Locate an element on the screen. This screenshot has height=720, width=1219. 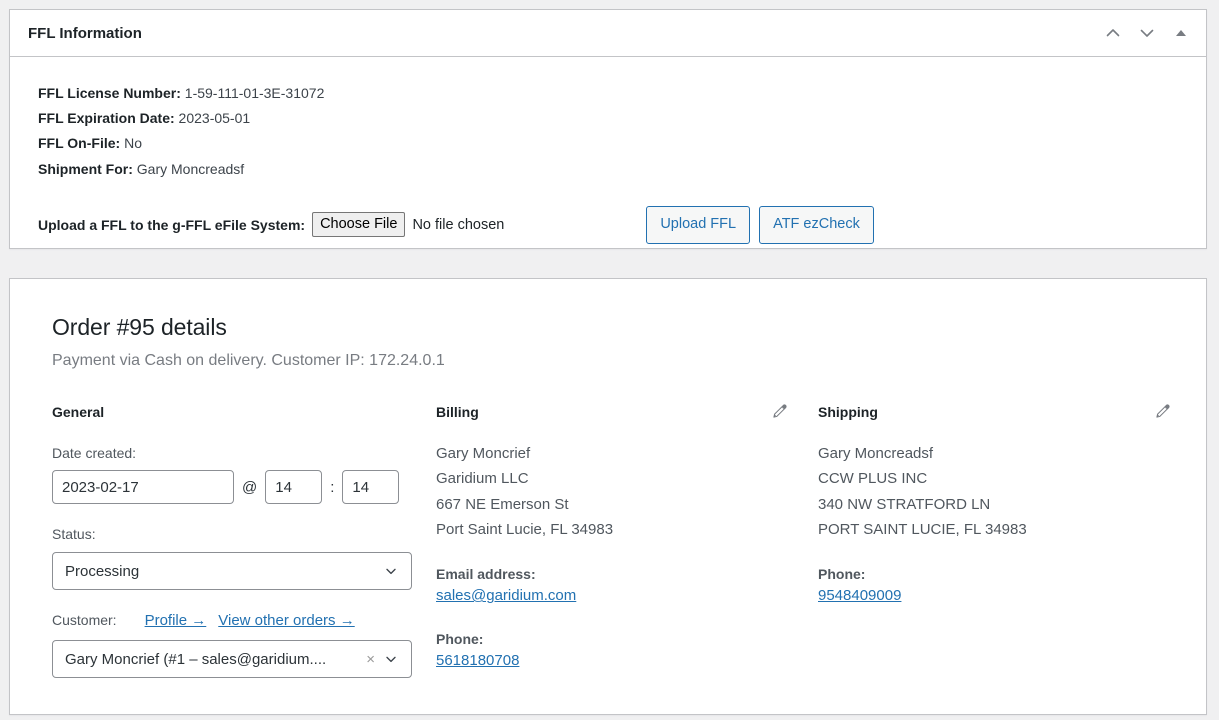
shipping-phone-label: Phone: is located at coordinates (842, 573).